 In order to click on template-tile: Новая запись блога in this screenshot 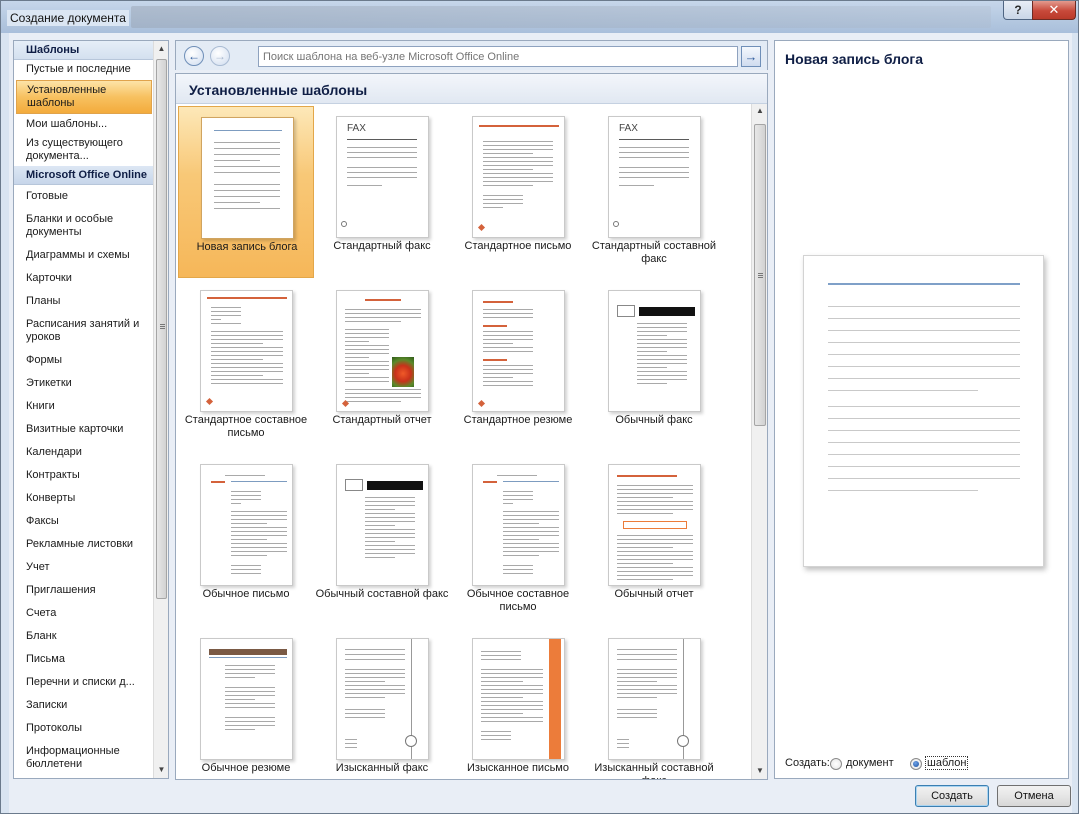, I will do `click(246, 192)`.